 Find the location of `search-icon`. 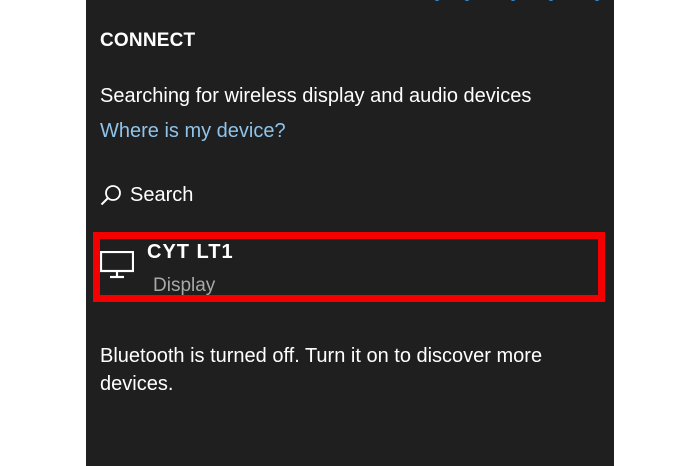

search-icon is located at coordinates (111, 195).